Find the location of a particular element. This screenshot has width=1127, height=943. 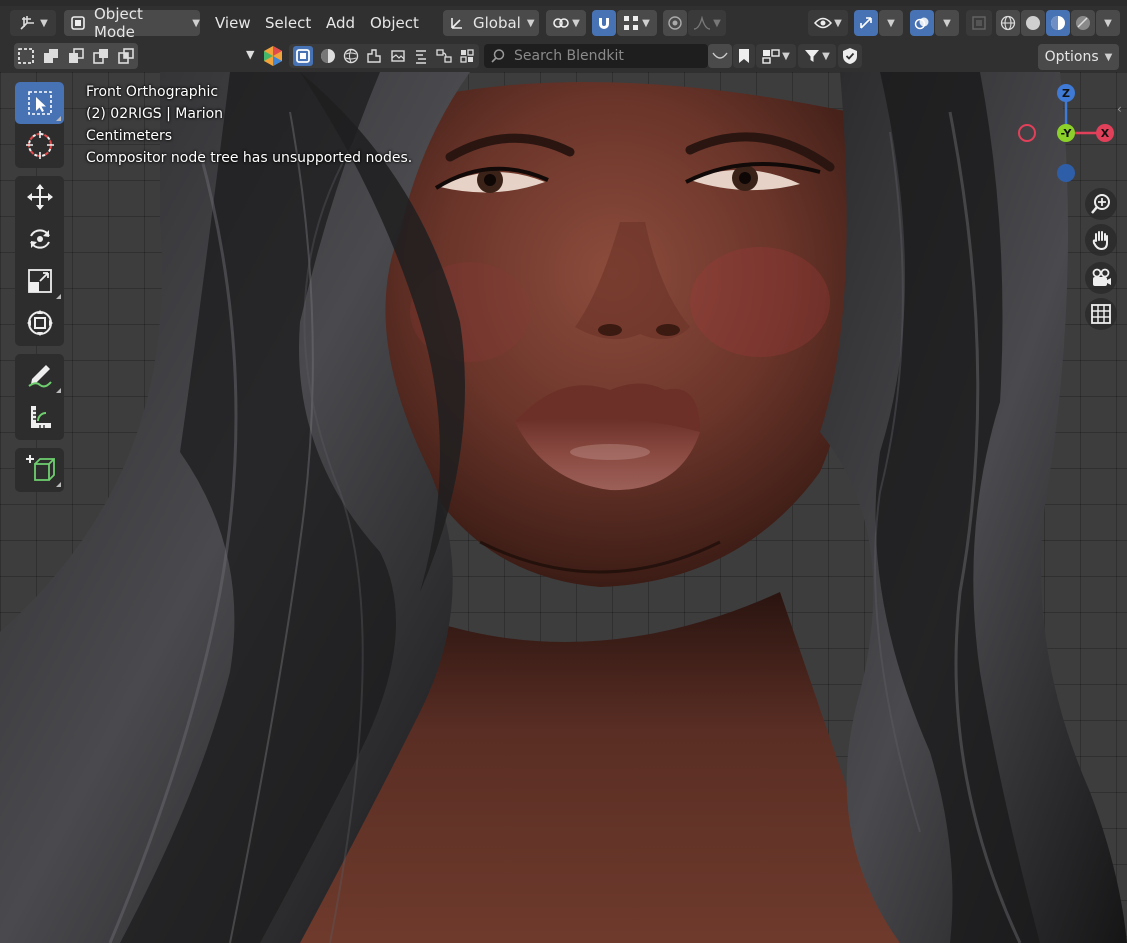

ruler-measure-icon is located at coordinates (40, 417).